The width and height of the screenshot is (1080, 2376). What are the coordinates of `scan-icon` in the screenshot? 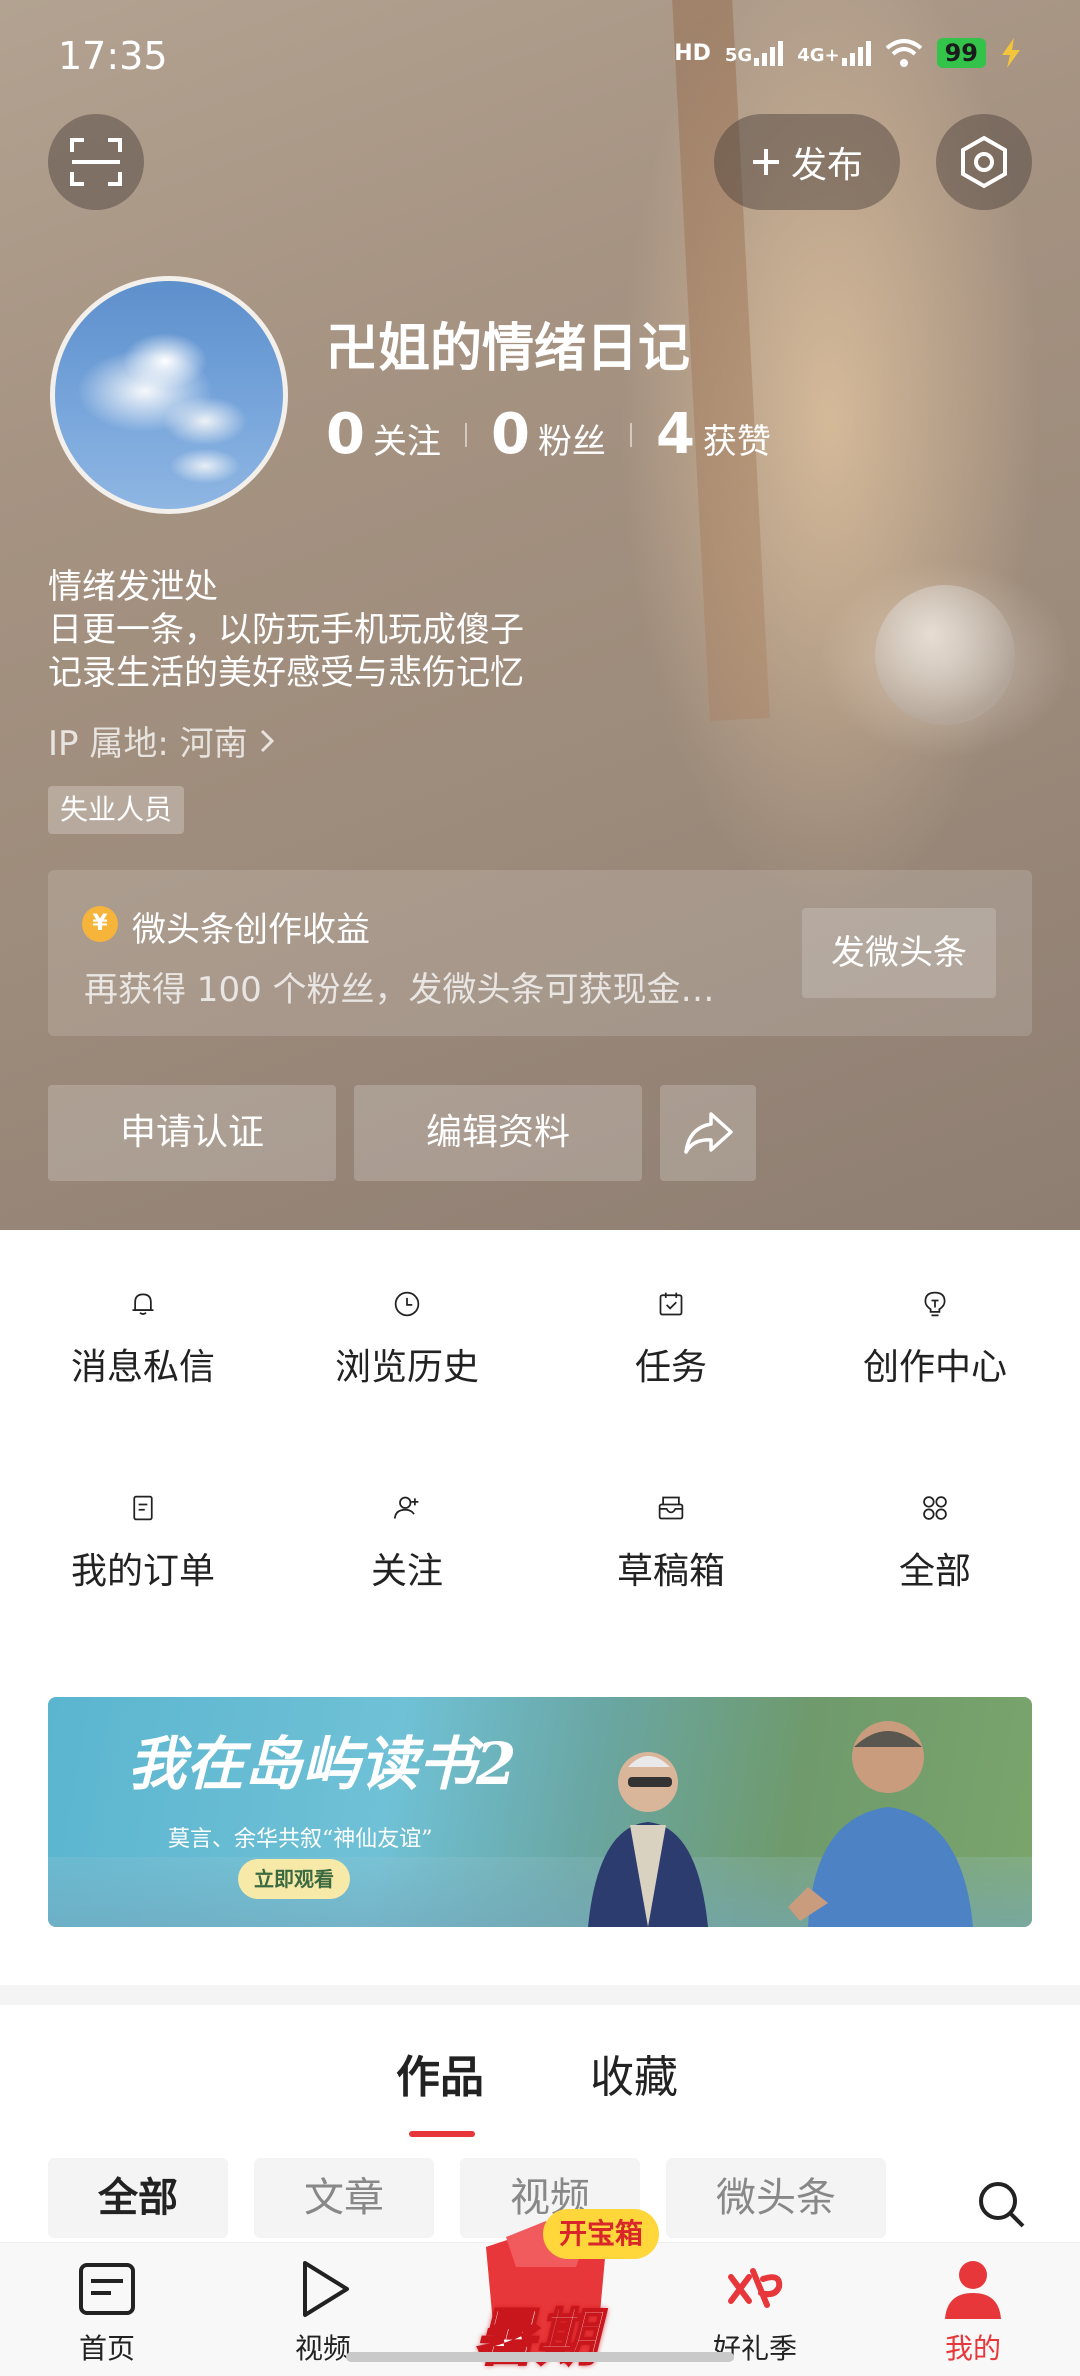 It's located at (96, 162).